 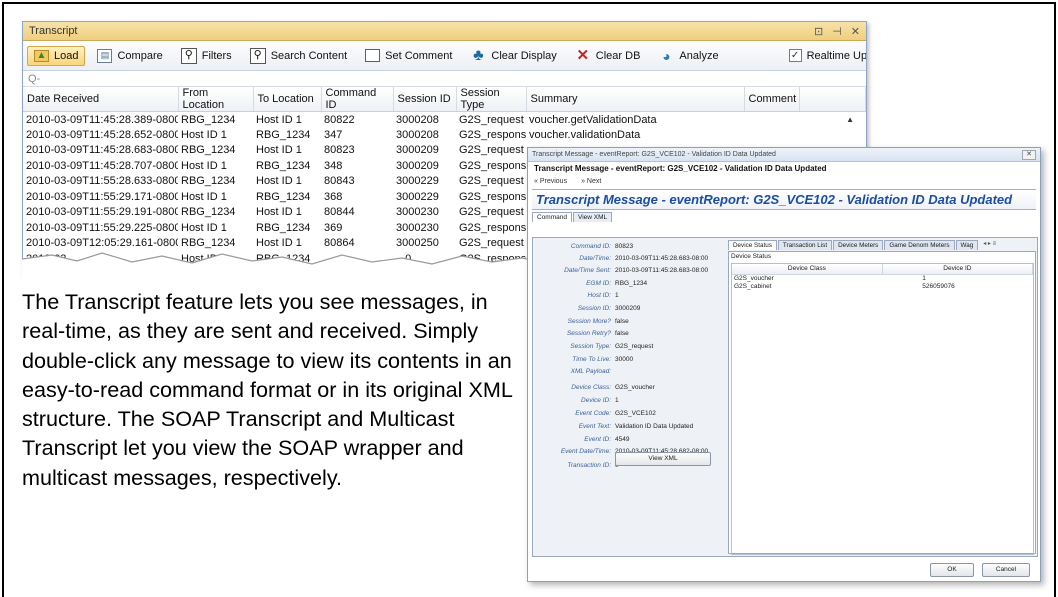 What do you see at coordinates (216, 99) in the screenshot?
I see `column-header: From Location` at bounding box center [216, 99].